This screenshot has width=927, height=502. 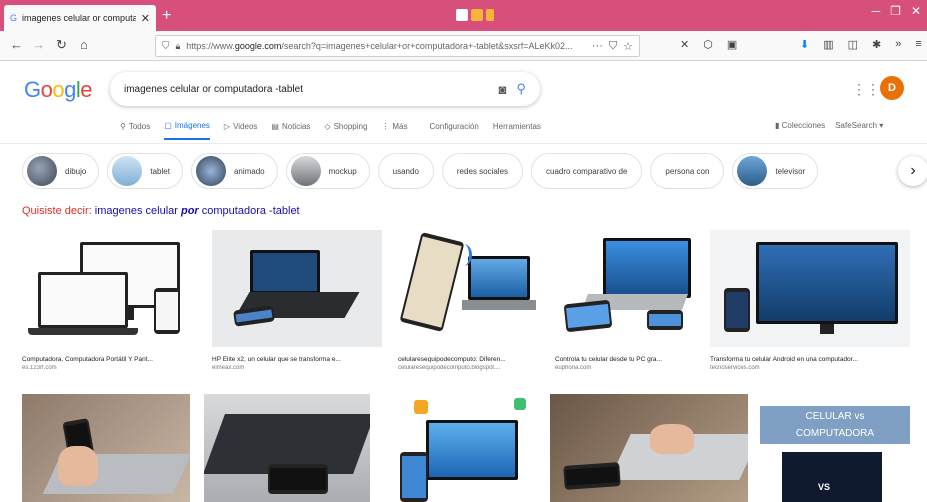 I want to click on tab-noticias: ▤ Noticias, so click(x=290, y=130).